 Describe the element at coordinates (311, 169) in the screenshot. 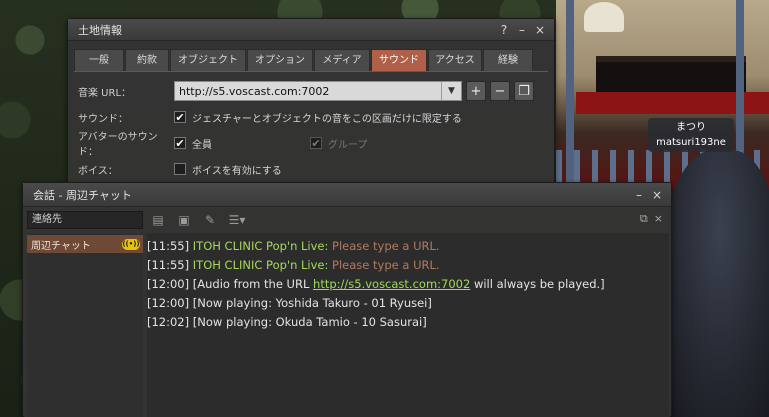

I see `voice-row: ボイス： ボイスを有効にする` at that location.